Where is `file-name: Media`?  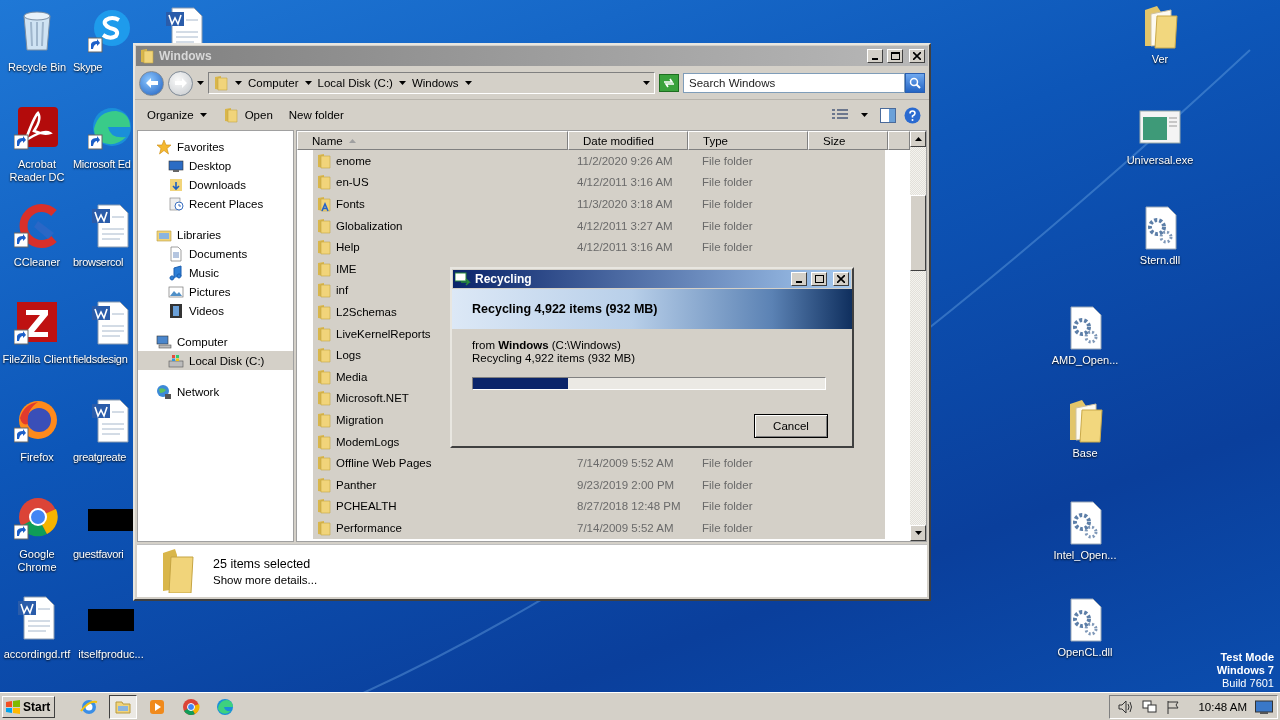 file-name: Media is located at coordinates (352, 376).